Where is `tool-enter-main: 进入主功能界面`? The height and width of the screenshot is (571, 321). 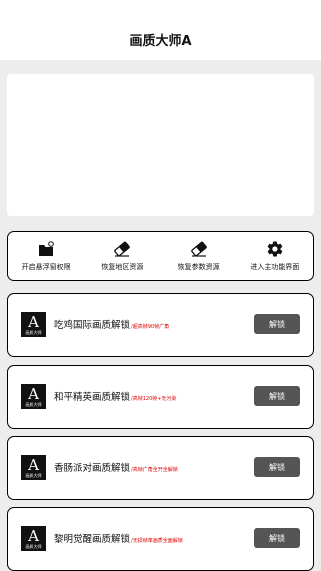 tool-enter-main: 进入主功能界面 is located at coordinates (275, 256).